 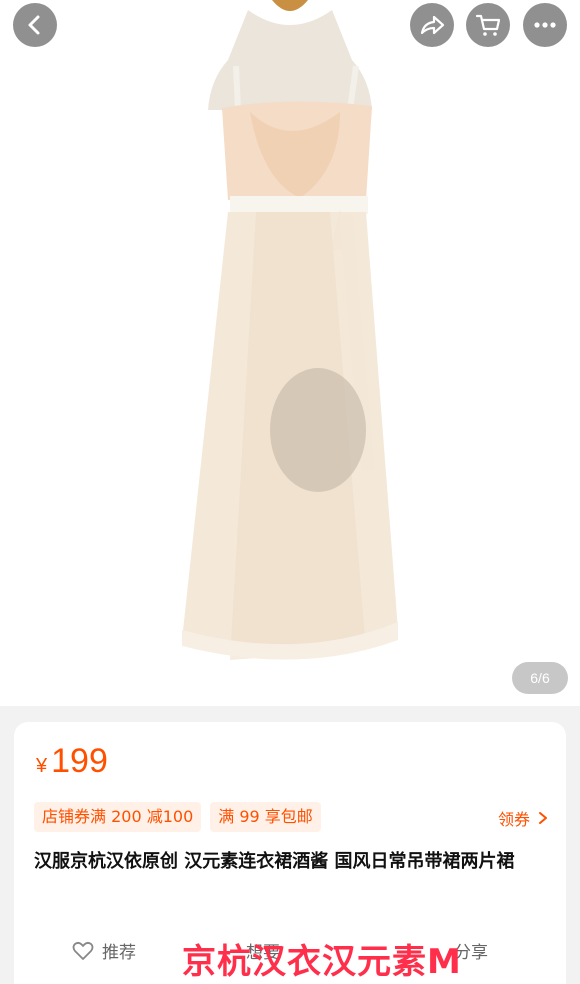 What do you see at coordinates (290, 60) in the screenshot?
I see `mannequin-torso` at bounding box center [290, 60].